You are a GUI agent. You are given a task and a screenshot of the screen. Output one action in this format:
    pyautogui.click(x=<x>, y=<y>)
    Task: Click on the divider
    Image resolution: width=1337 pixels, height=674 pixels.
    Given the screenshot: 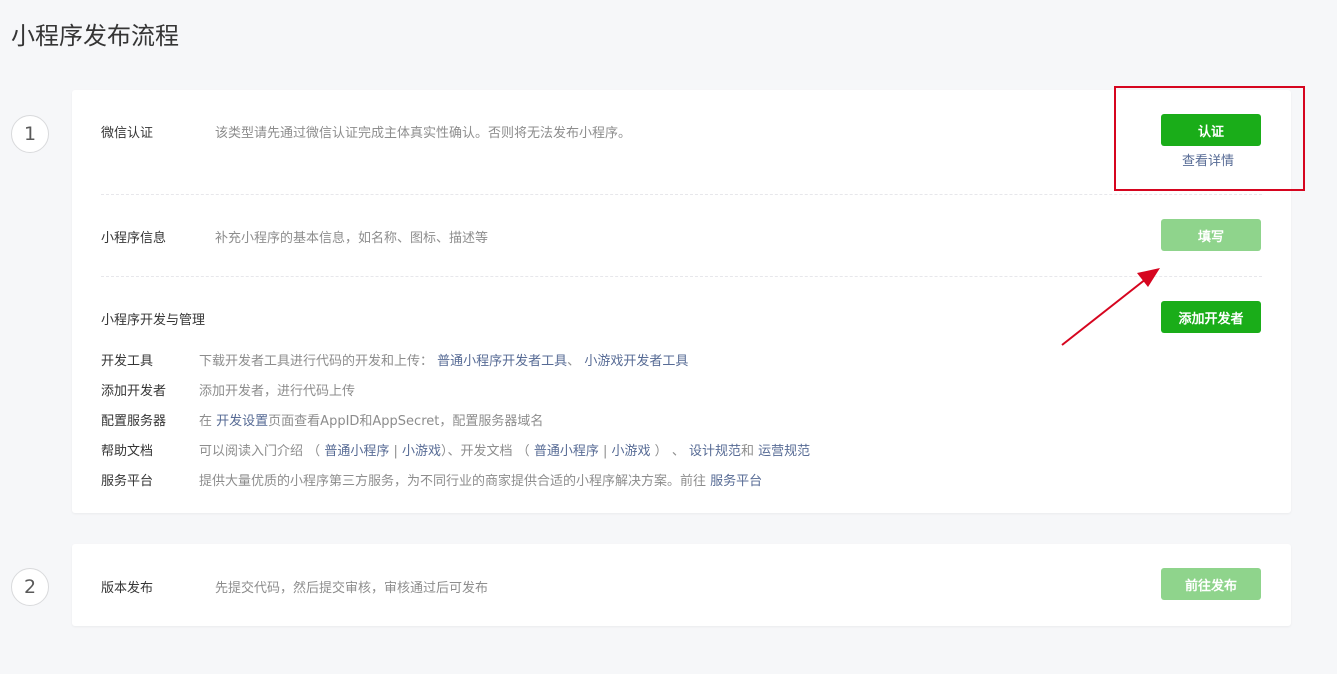 What is the action you would take?
    pyautogui.click(x=681, y=194)
    